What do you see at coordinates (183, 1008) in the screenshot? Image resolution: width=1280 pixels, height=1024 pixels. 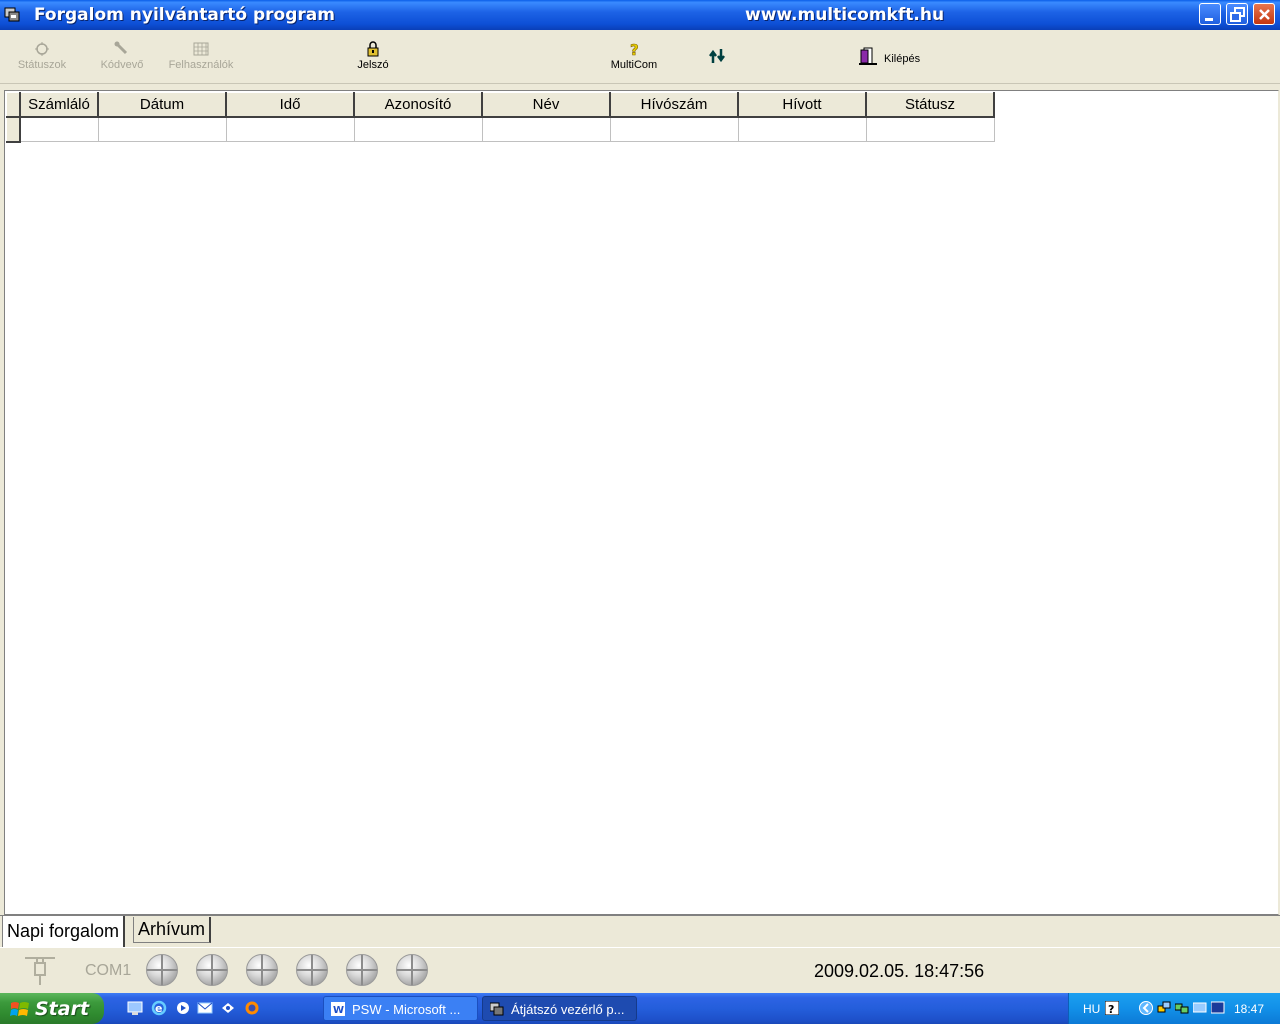 I see `media-player-icon` at bounding box center [183, 1008].